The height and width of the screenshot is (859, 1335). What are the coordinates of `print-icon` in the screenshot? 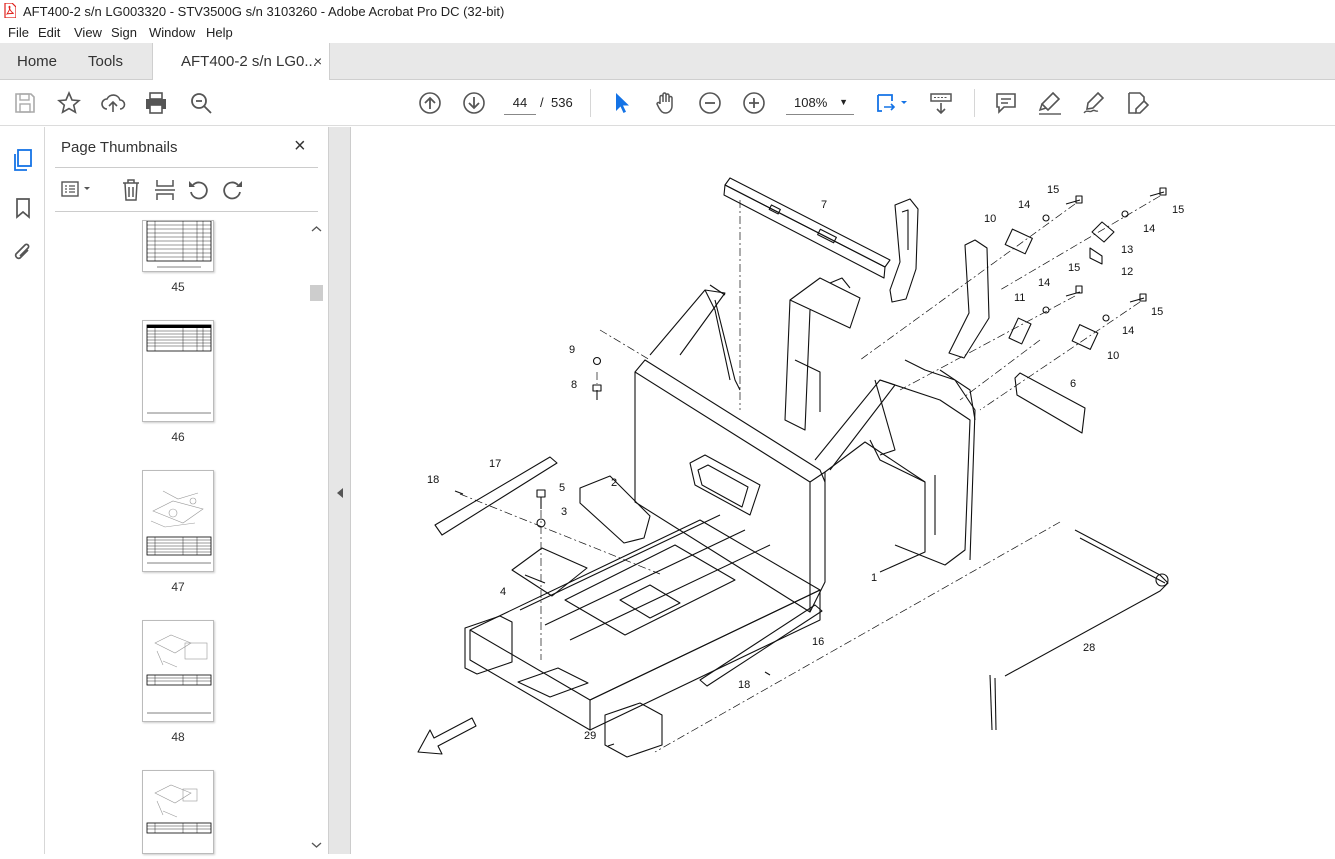 It's located at (156, 103).